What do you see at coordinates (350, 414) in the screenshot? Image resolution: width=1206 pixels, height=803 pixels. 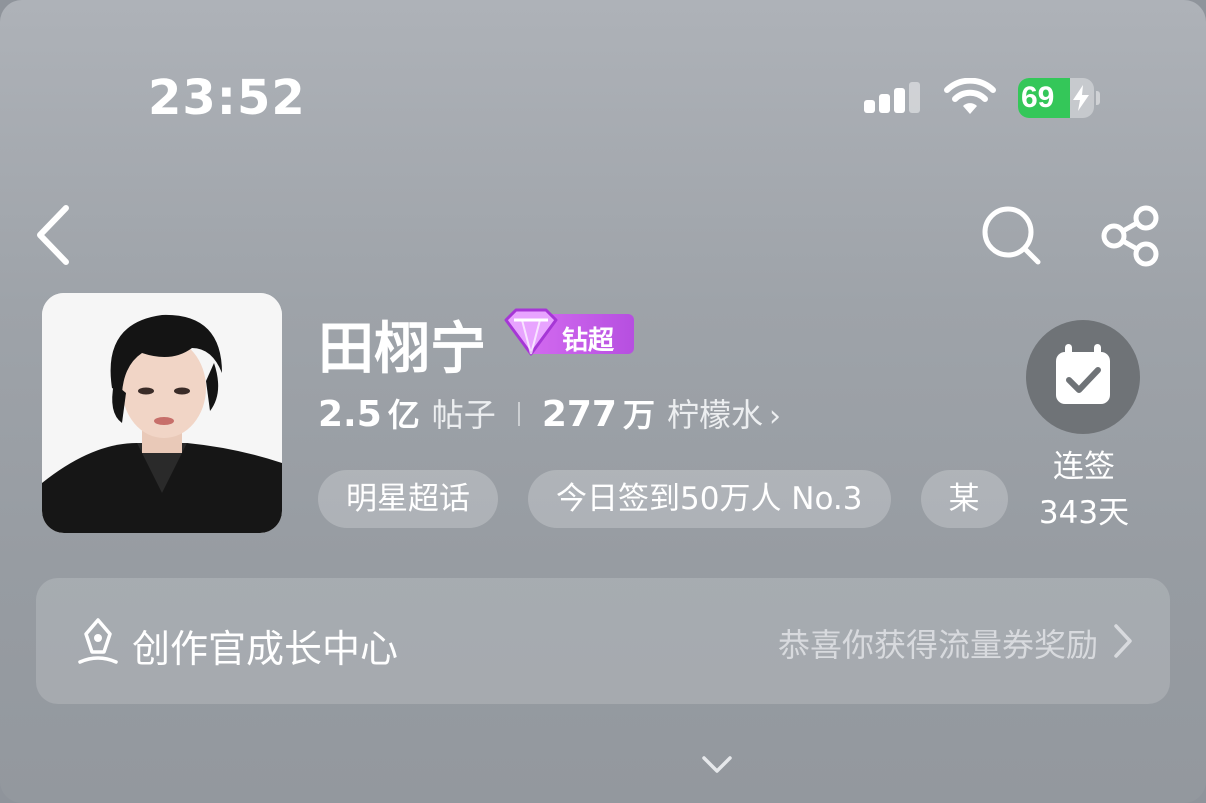 I see `posts-count: 2.5` at bounding box center [350, 414].